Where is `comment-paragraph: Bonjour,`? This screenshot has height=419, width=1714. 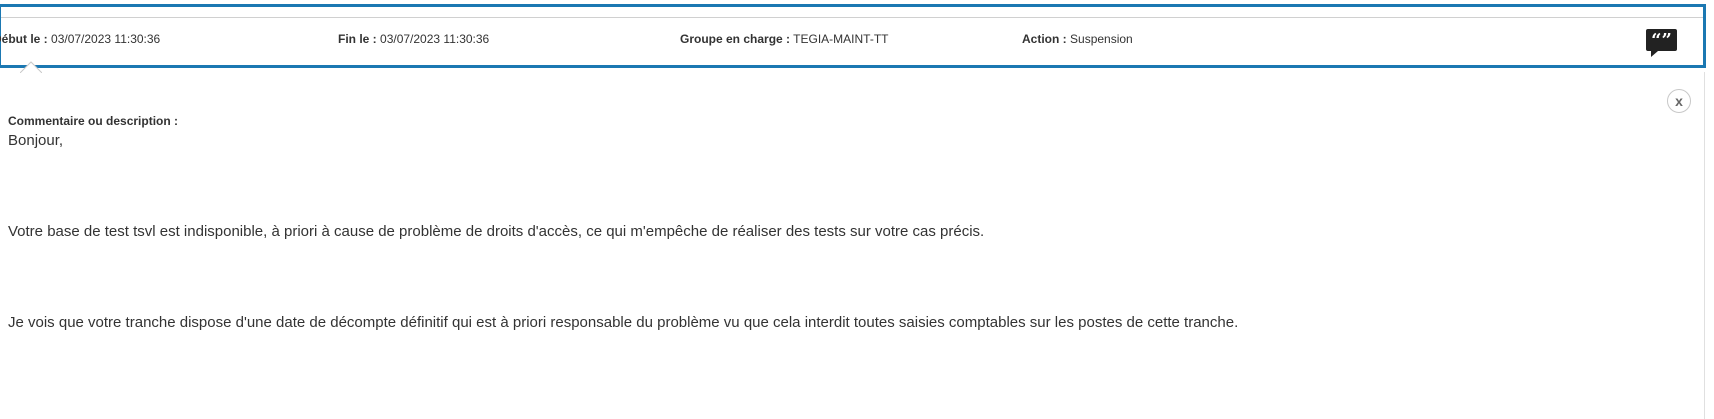
comment-paragraph: Bonjour, is located at coordinates (36, 140).